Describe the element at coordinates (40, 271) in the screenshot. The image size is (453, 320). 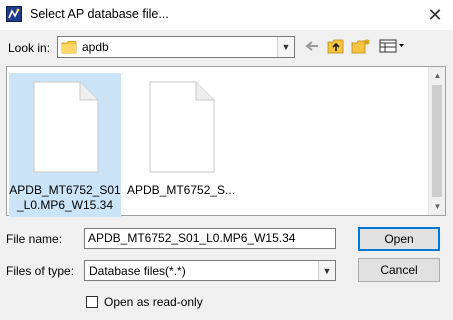
I see `filetype-label: Files of type:` at that location.